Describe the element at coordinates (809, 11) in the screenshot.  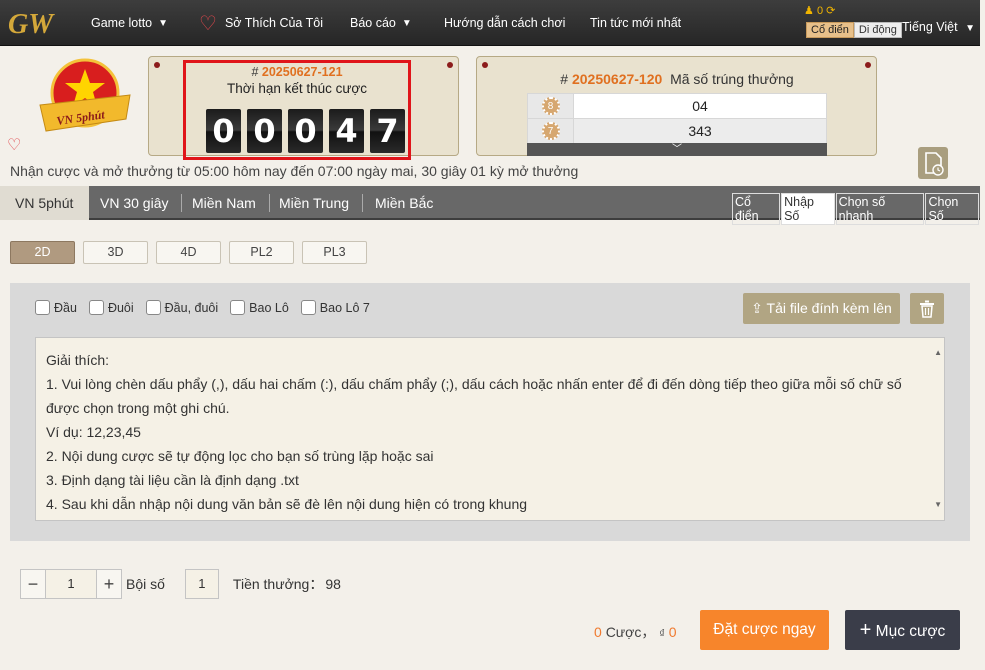
I see `user-icon: ♟` at that location.